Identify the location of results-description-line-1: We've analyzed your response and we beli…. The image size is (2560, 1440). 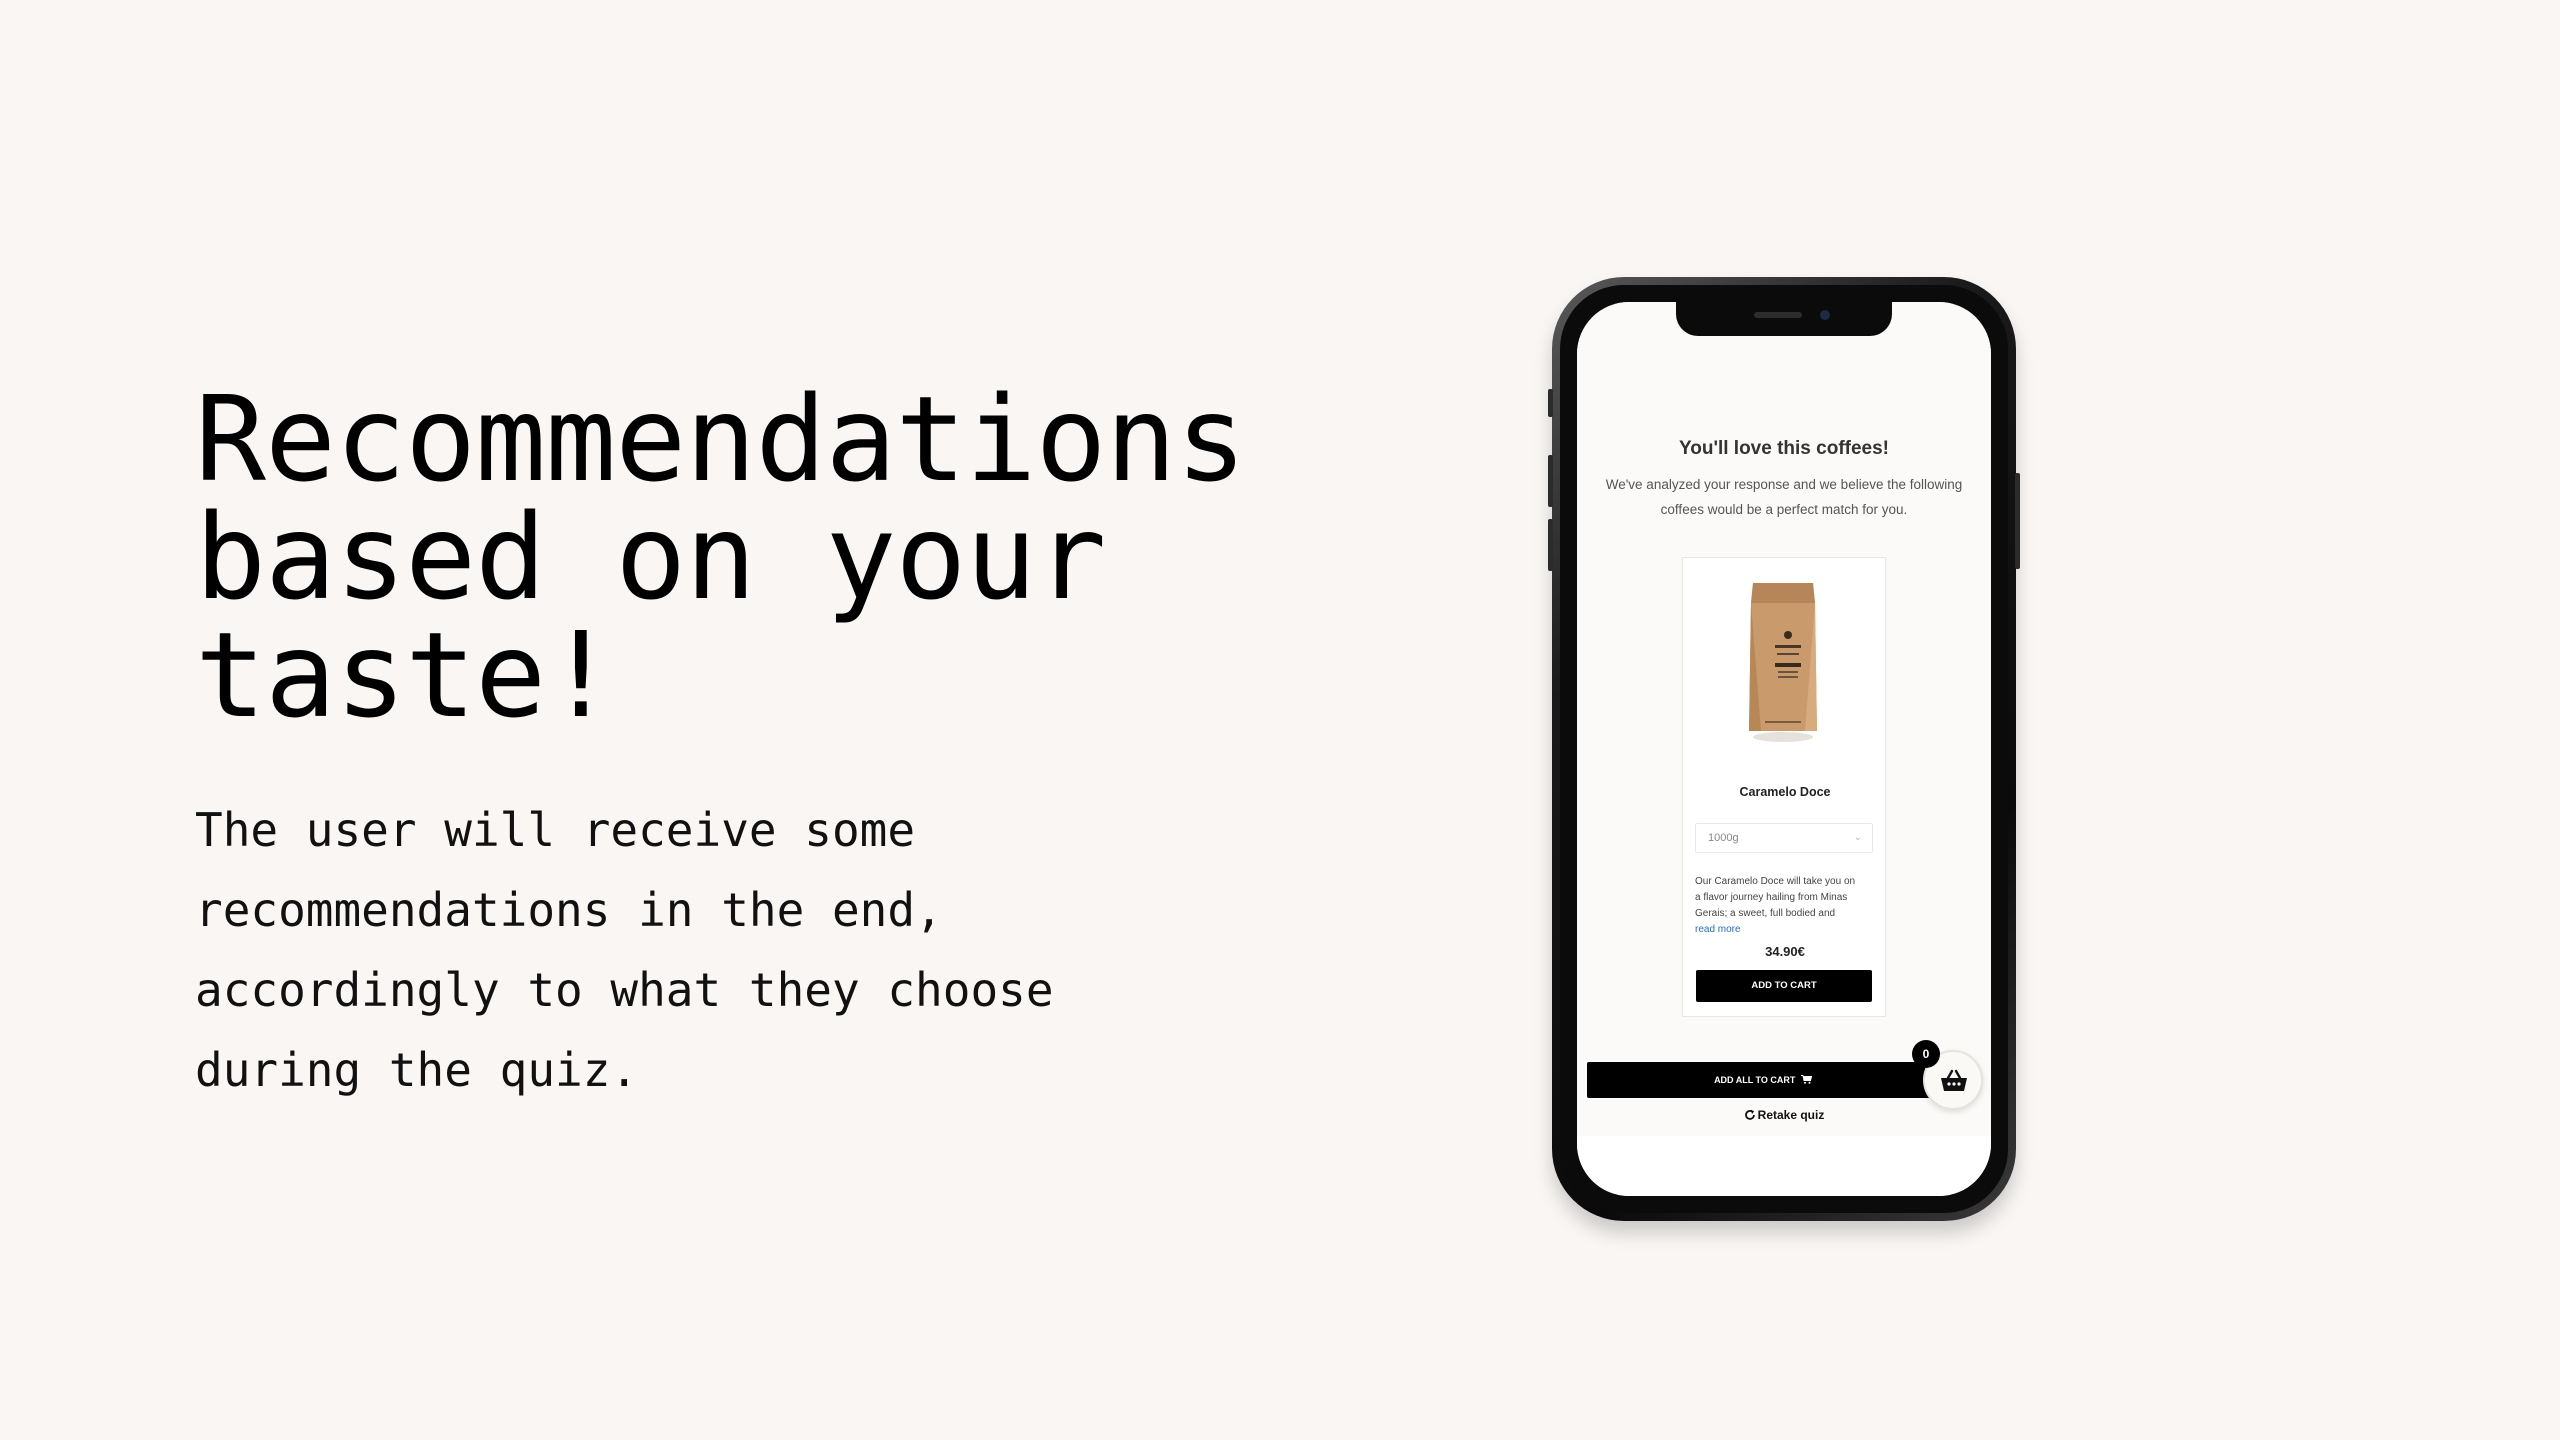
(1784, 484).